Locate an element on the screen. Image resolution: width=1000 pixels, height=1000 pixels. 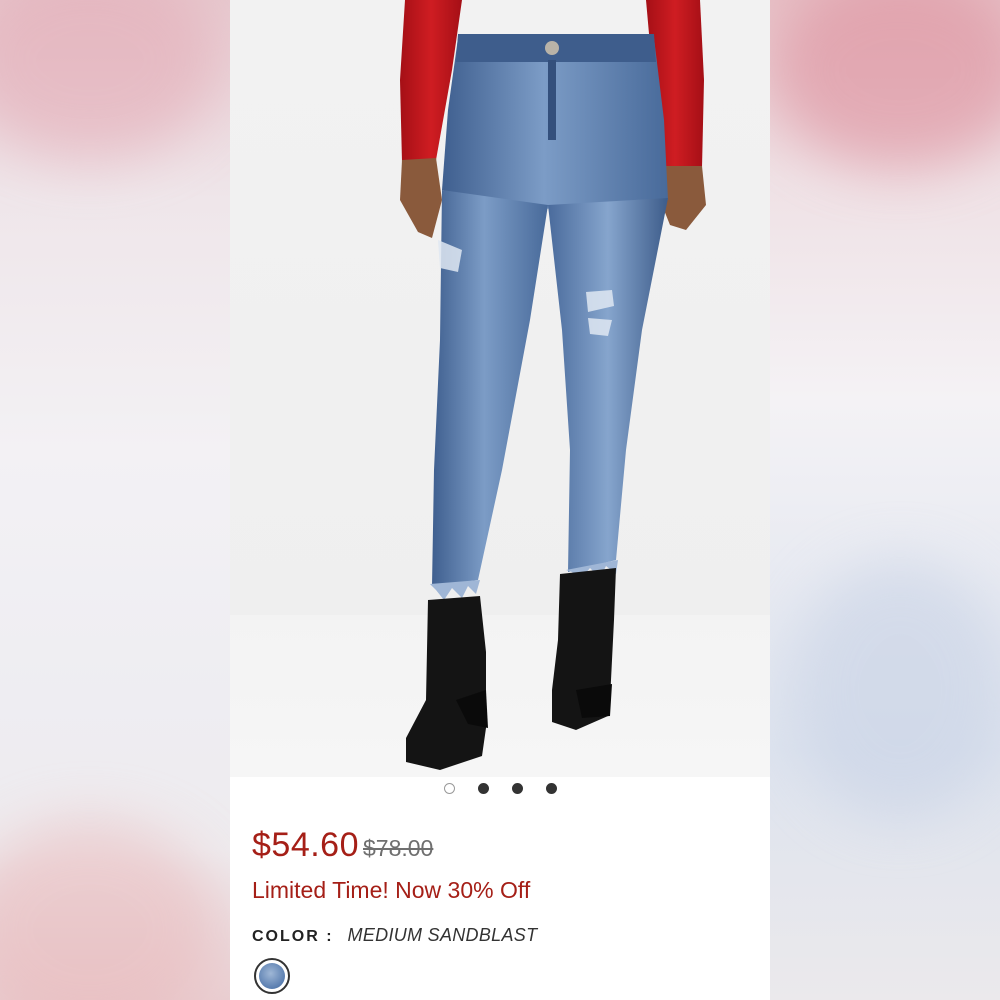
color-row: COLOR : MEDIUM SANDBLAST is located at coordinates (394, 935).